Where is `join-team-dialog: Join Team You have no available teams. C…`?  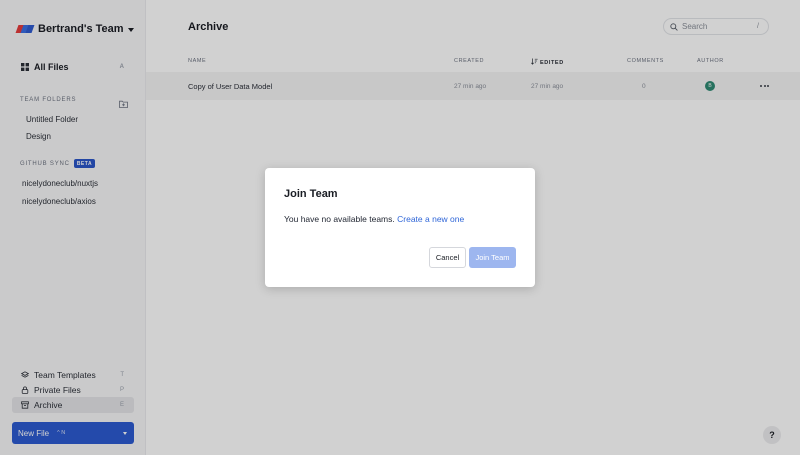
join-team-dialog: Join Team You have no available teams. C… is located at coordinates (400, 227).